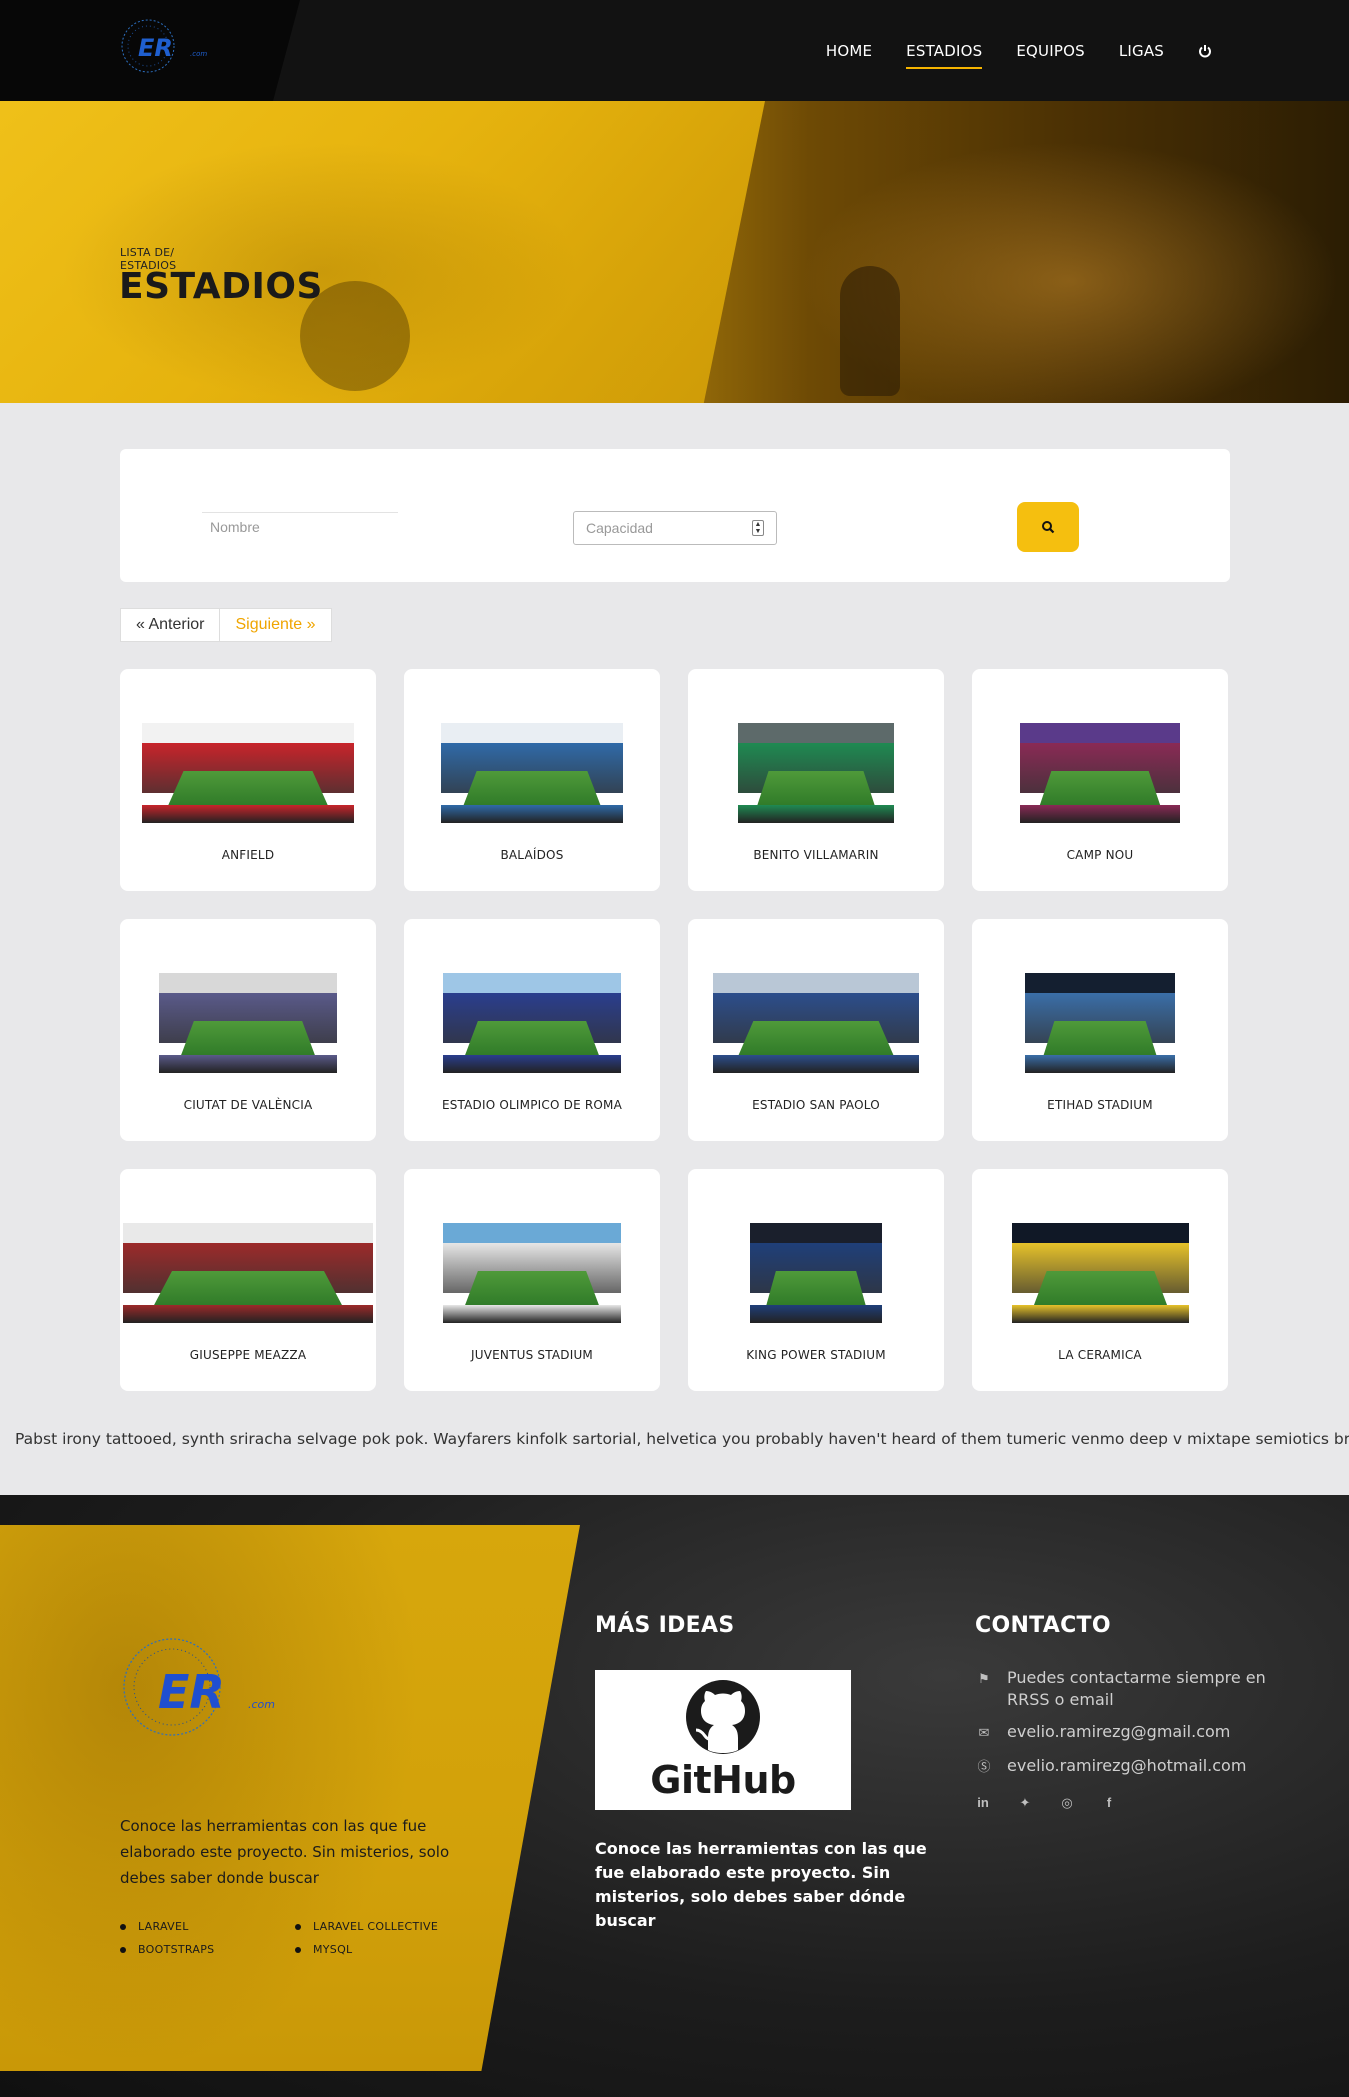 This screenshot has width=1349, height=2097. Describe the element at coordinates (1109, 1803) in the screenshot. I see `facebook-icon: f` at that location.